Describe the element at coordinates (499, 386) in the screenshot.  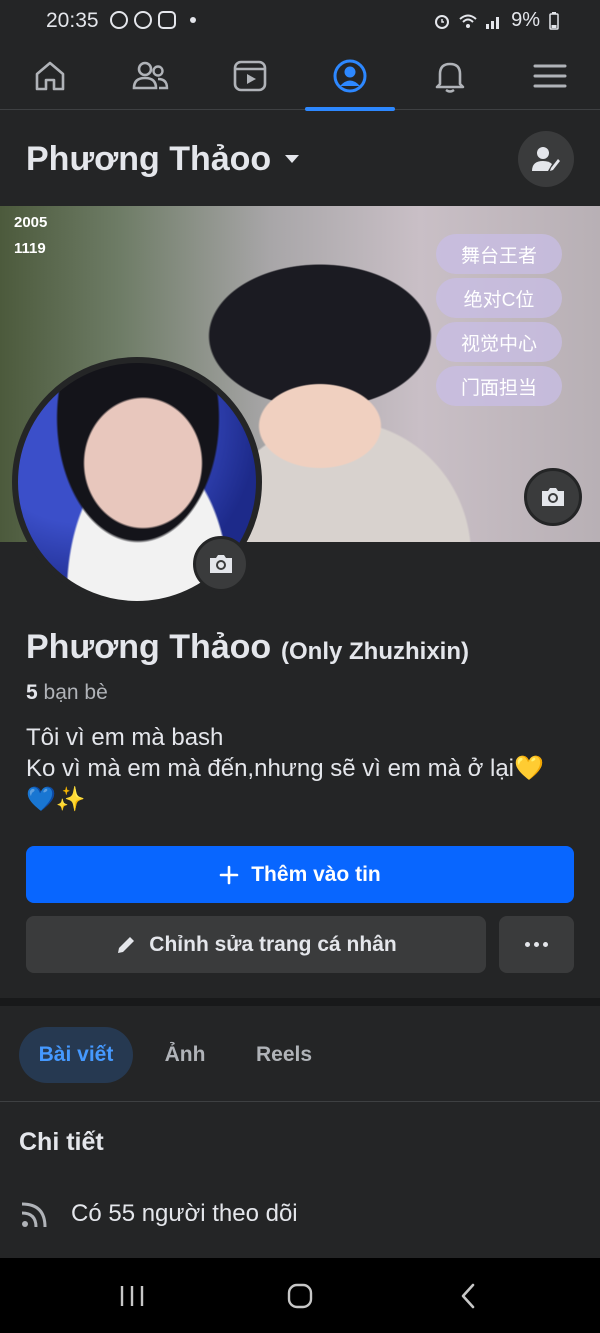
I see `cover-tag: 门面担当` at that location.